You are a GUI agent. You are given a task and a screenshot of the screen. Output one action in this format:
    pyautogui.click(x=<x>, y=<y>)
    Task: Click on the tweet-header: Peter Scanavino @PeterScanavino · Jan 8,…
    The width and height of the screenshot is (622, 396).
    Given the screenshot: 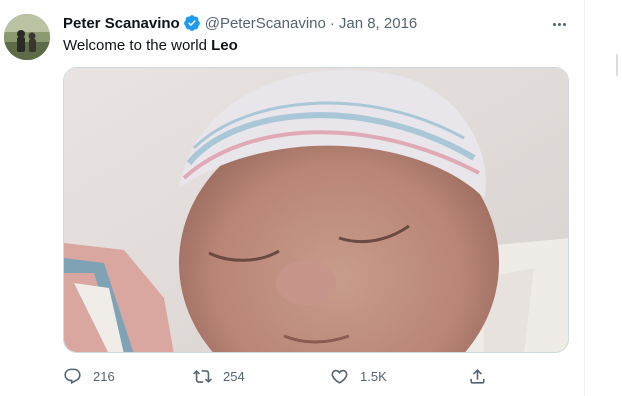 What is the action you would take?
    pyautogui.click(x=240, y=23)
    